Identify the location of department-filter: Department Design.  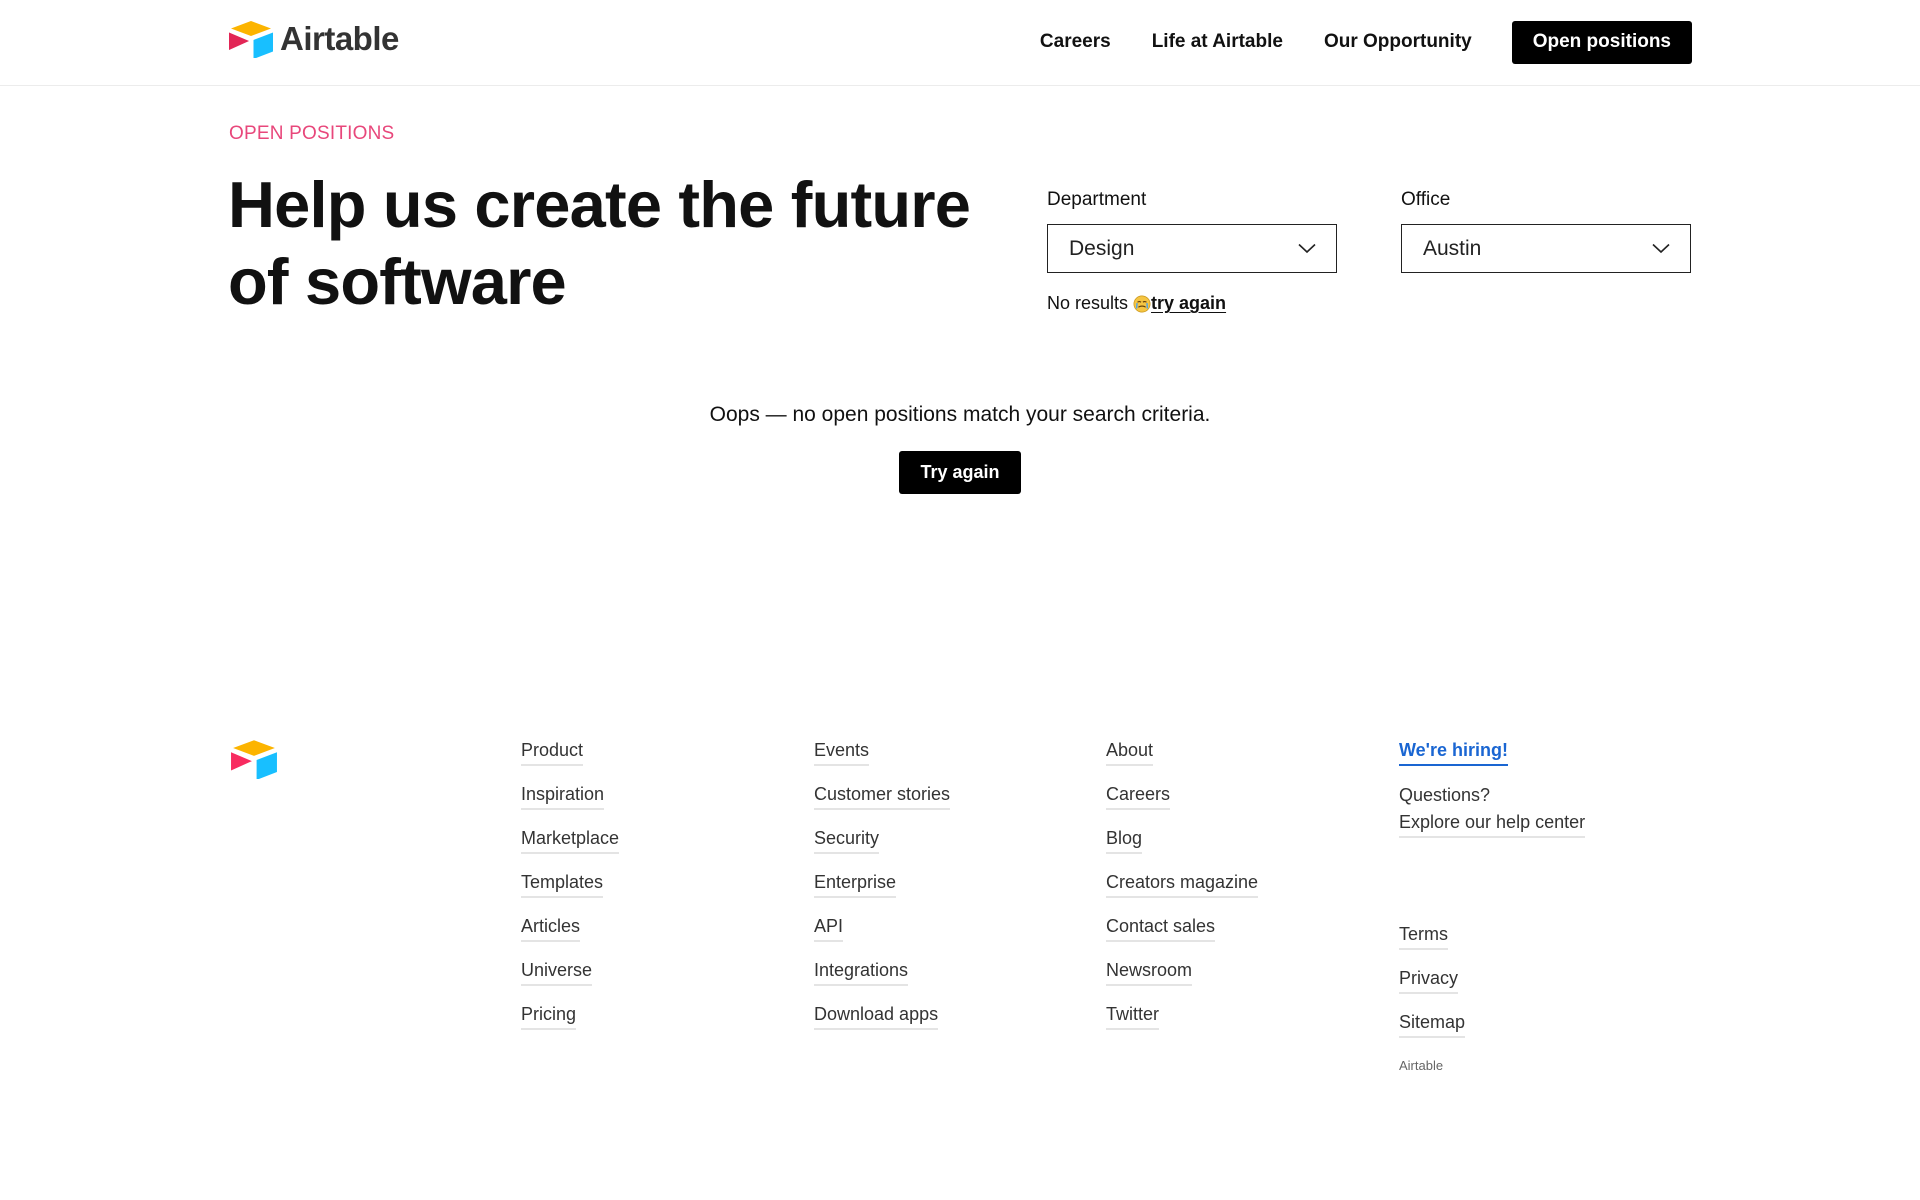
(1192, 230).